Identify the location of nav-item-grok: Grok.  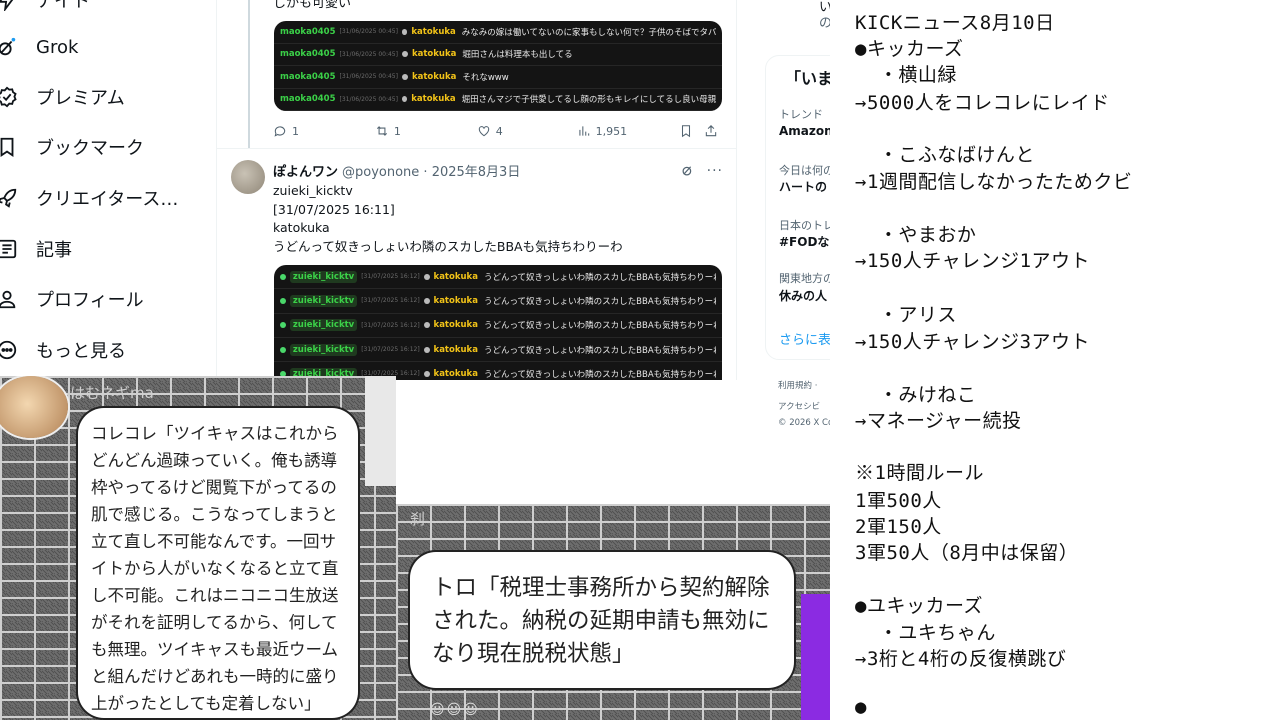
(39, 47).